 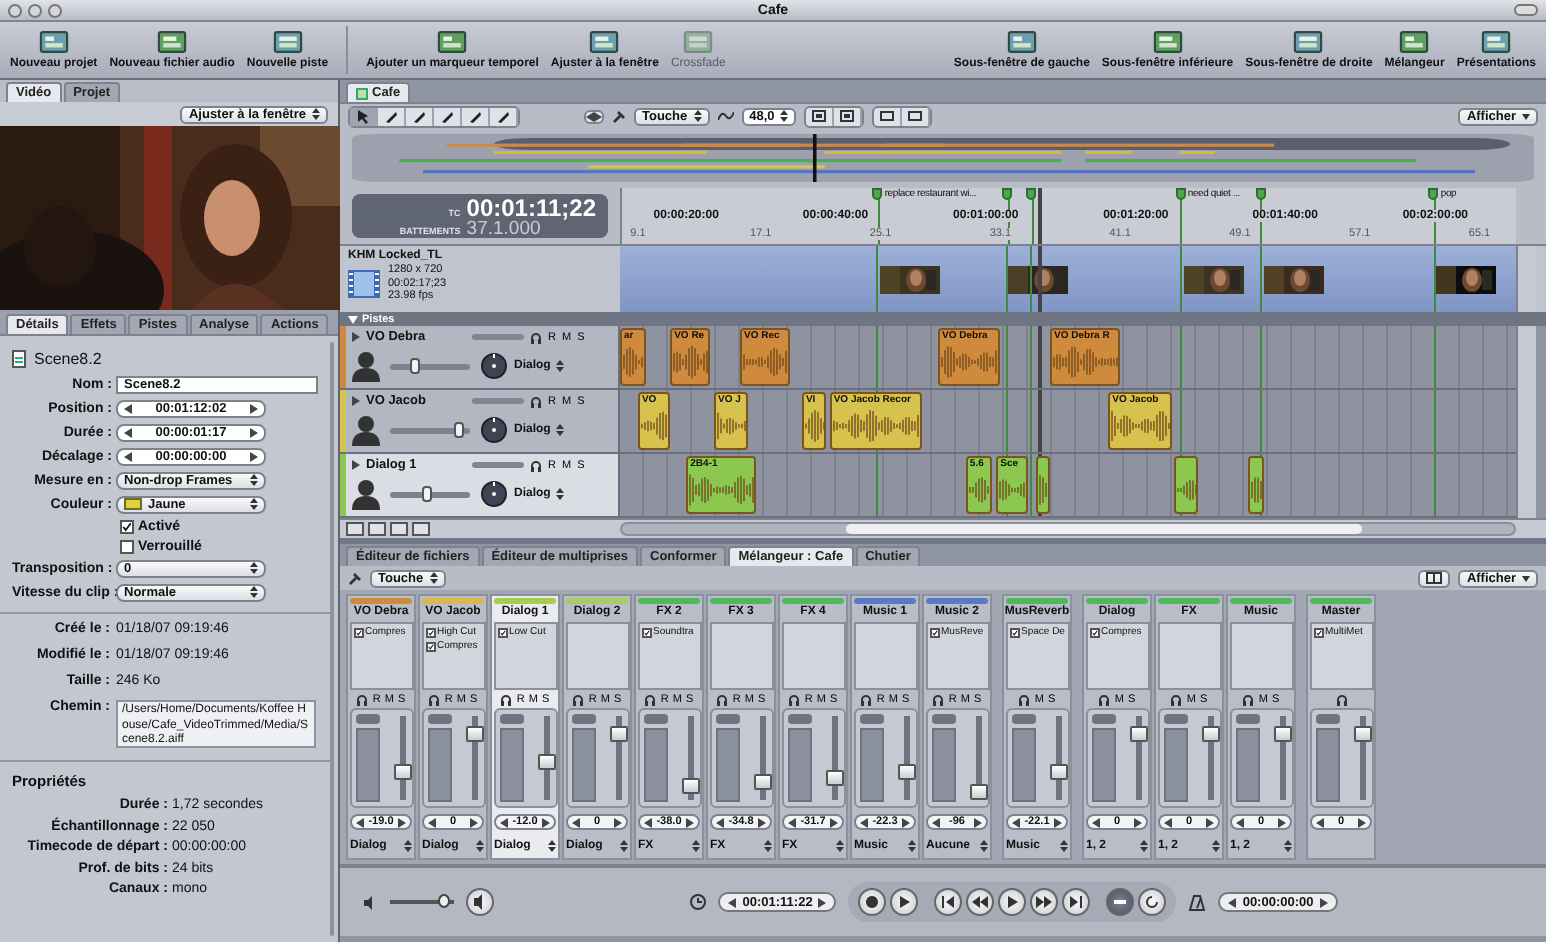 I want to click on previous-icon, so click(x=590, y=116).